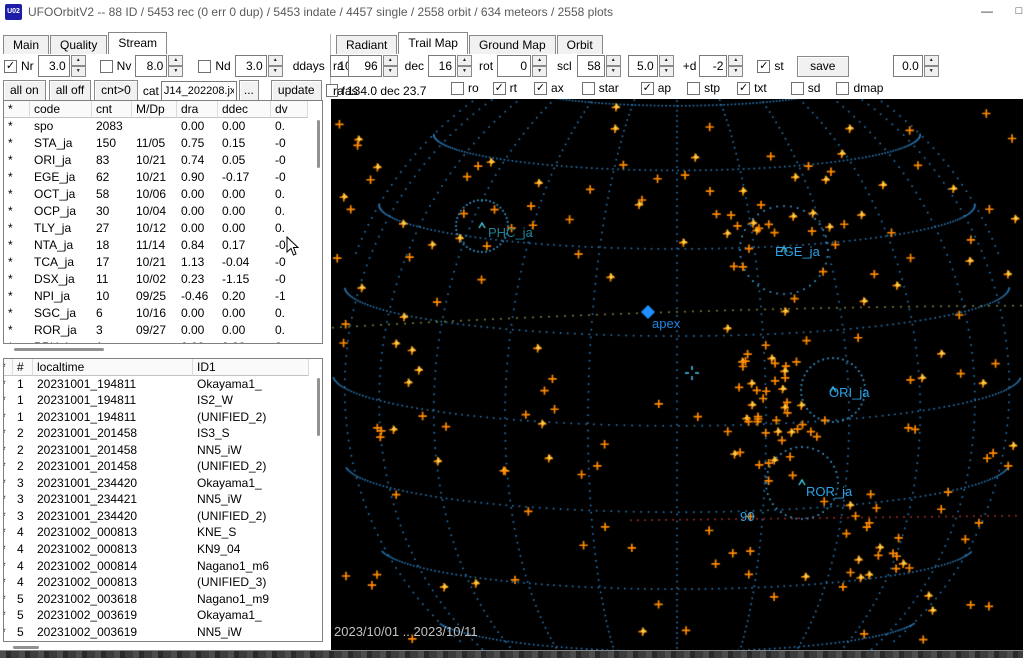 This screenshot has width=1023, height=658. What do you see at coordinates (163, 177) in the screenshot?
I see `stream-row: * EGE_ja 62 10/21 0.90 -0.17 -0` at bounding box center [163, 177].